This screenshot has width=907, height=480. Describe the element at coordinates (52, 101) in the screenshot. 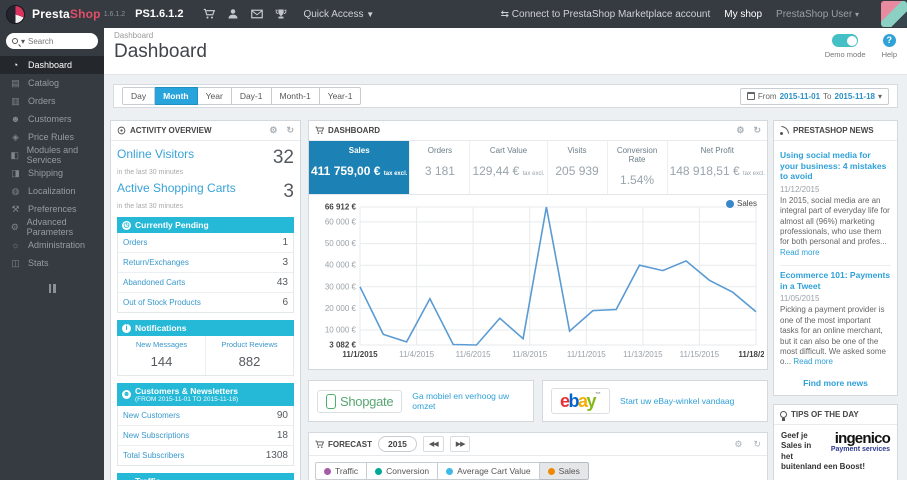

I see `sidebar-item-orders: ▥ Orders` at that location.